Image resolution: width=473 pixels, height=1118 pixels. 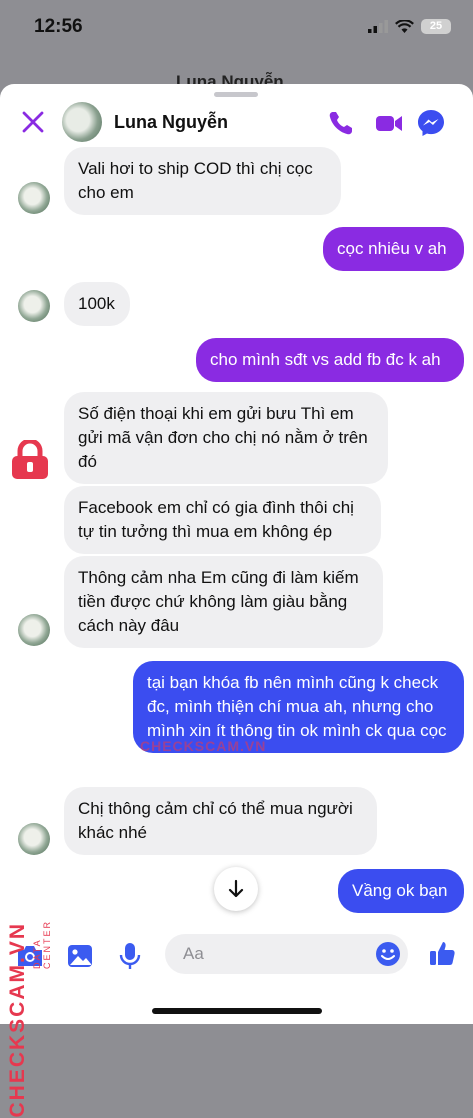 I want to click on emoji-icon, so click(x=388, y=954).